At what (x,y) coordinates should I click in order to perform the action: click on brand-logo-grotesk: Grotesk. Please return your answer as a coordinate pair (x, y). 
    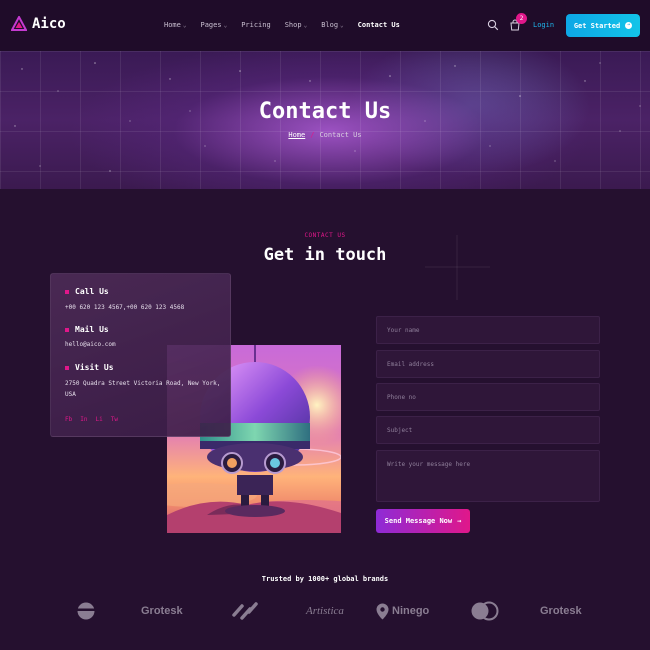
    Looking at the image, I should click on (162, 611).